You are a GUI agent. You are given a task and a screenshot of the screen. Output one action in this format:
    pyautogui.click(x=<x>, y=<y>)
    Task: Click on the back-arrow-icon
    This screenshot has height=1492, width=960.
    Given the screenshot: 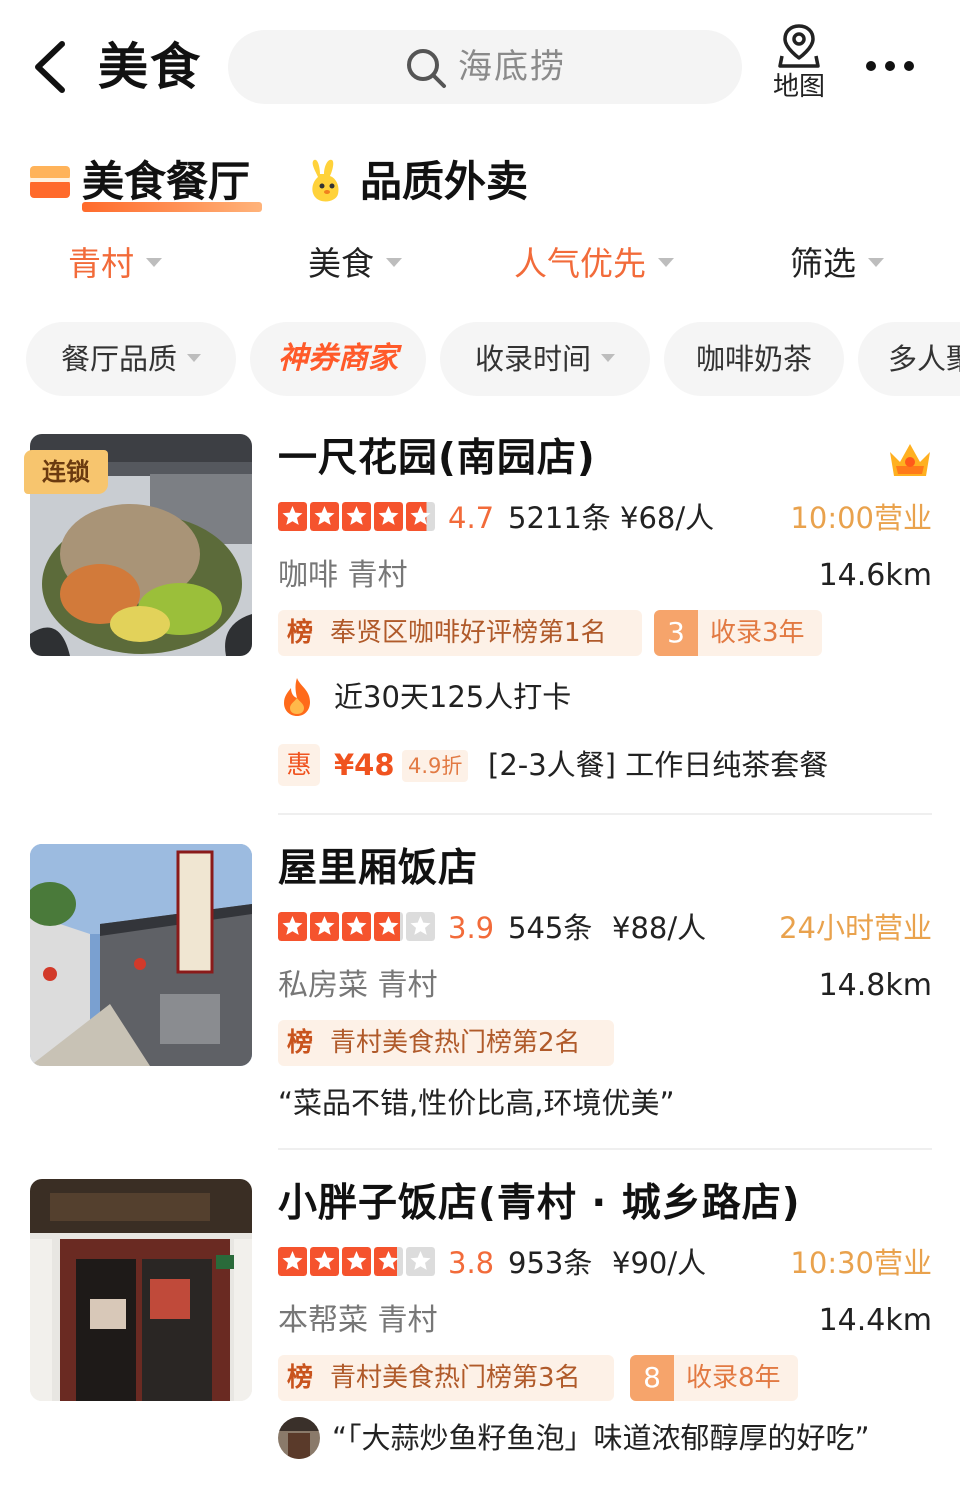 What is the action you would take?
    pyautogui.click(x=52, y=67)
    